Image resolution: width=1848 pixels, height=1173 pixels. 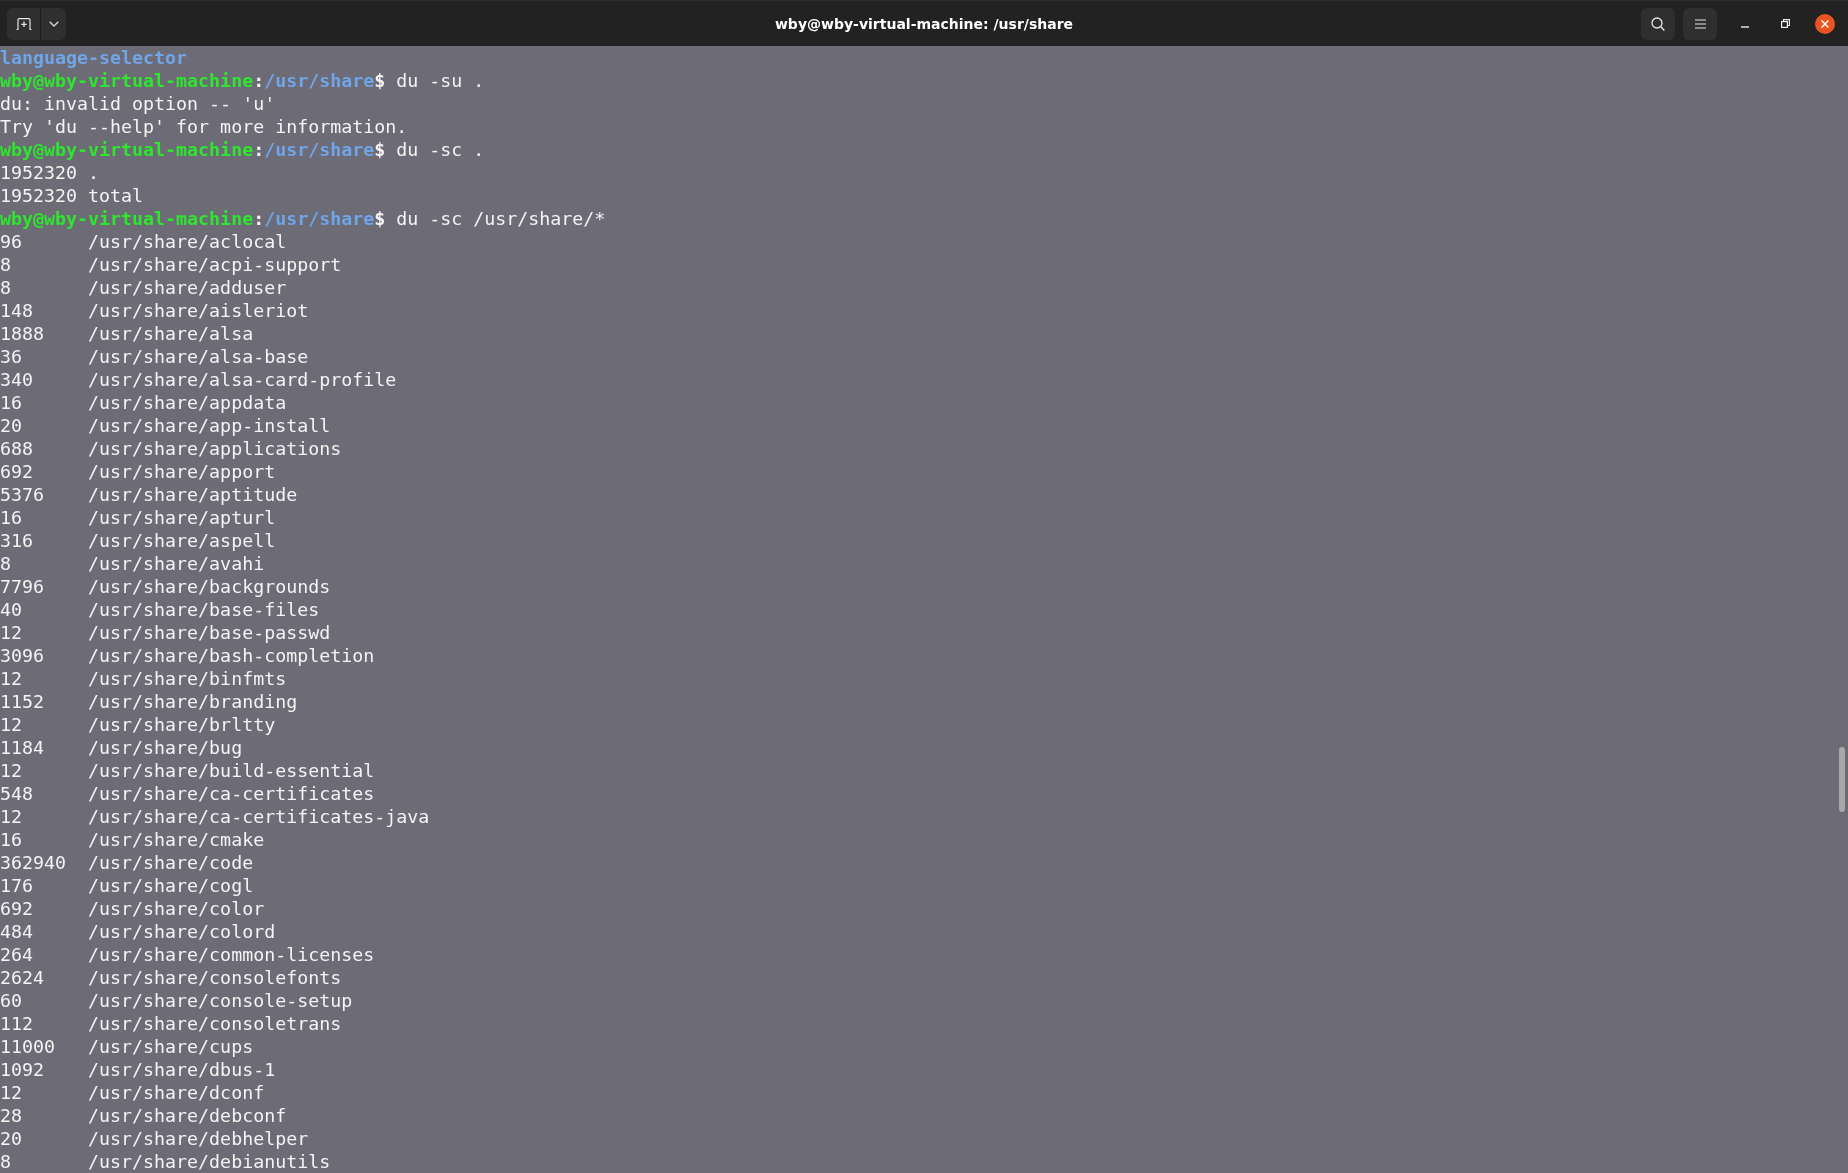 I want to click on disk-usage-size: 148, so click(x=17, y=310).